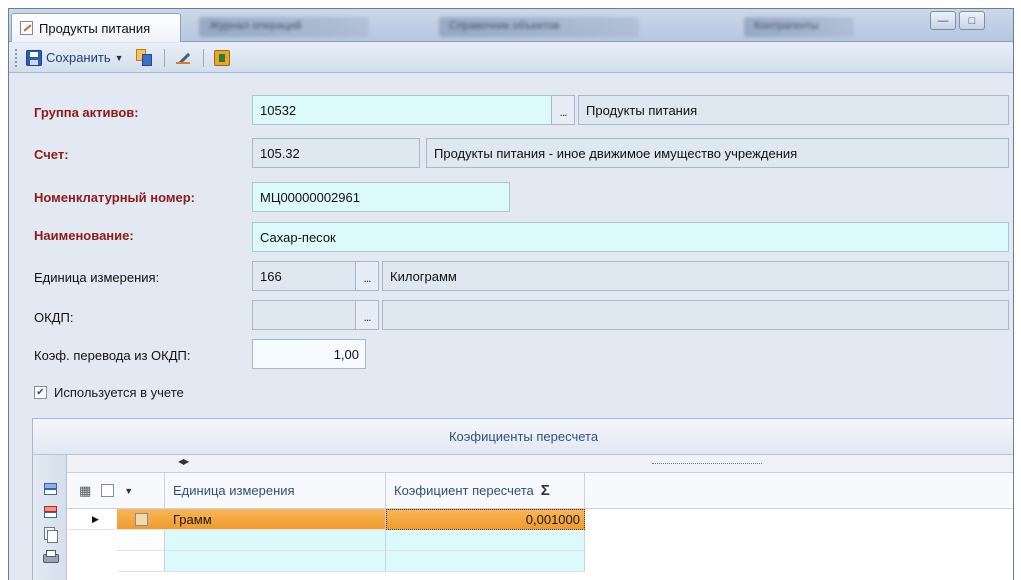  Describe the element at coordinates (630, 237) in the screenshot. I see `name-input: Сахар-песок` at that location.